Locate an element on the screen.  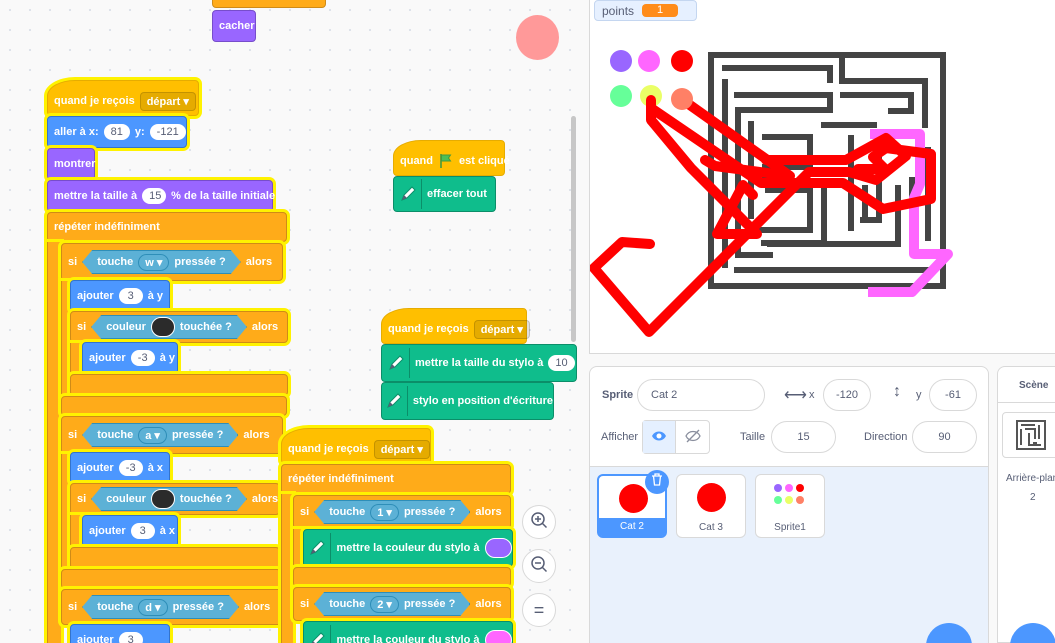
change-x-block-1: ajouter -3 à x is located at coordinates (120, 468).